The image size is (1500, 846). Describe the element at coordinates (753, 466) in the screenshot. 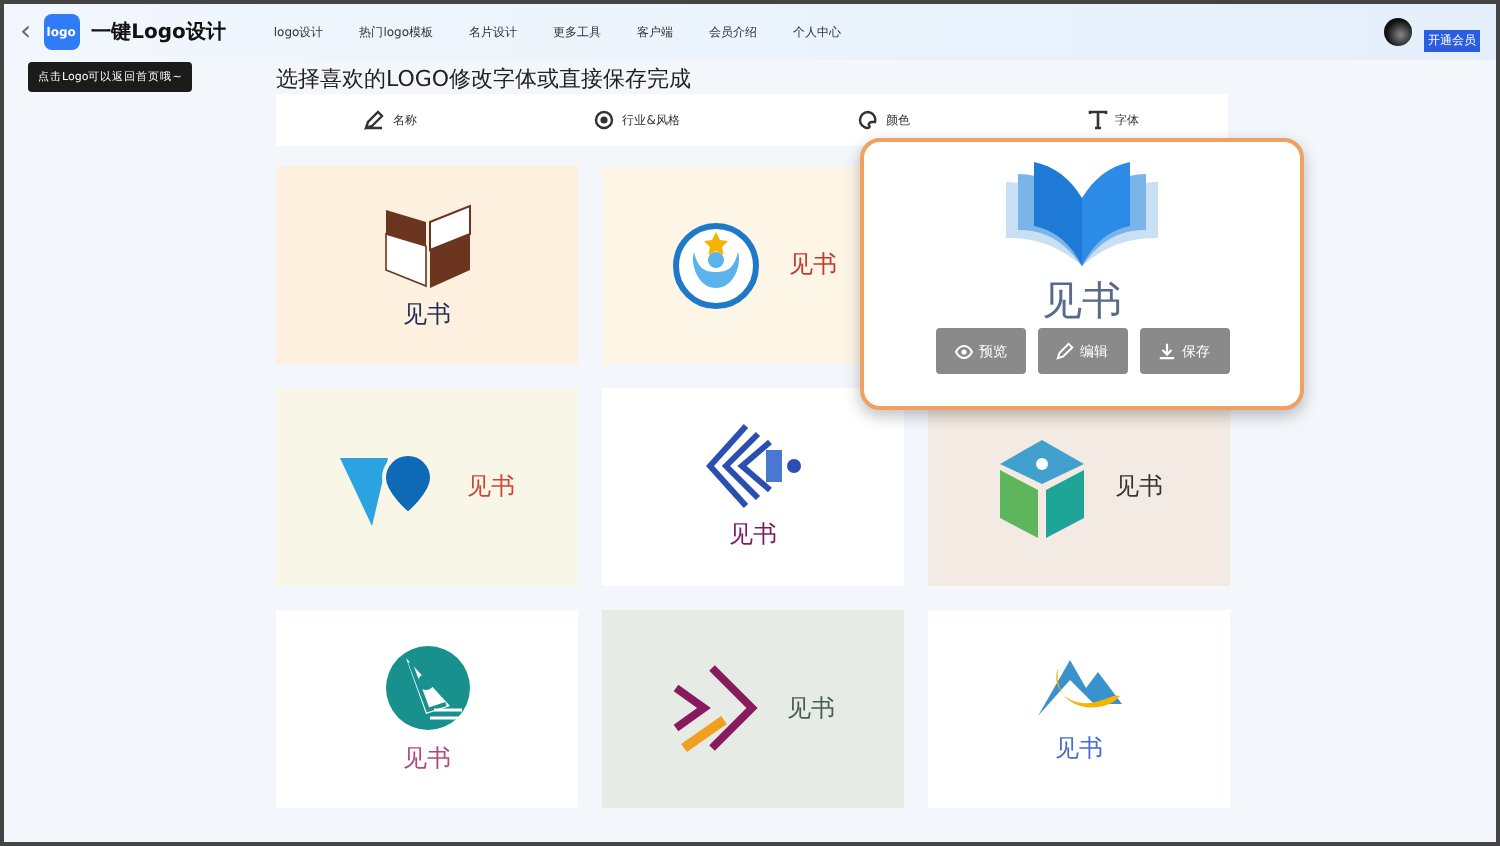

I see `chevrons-icon` at that location.